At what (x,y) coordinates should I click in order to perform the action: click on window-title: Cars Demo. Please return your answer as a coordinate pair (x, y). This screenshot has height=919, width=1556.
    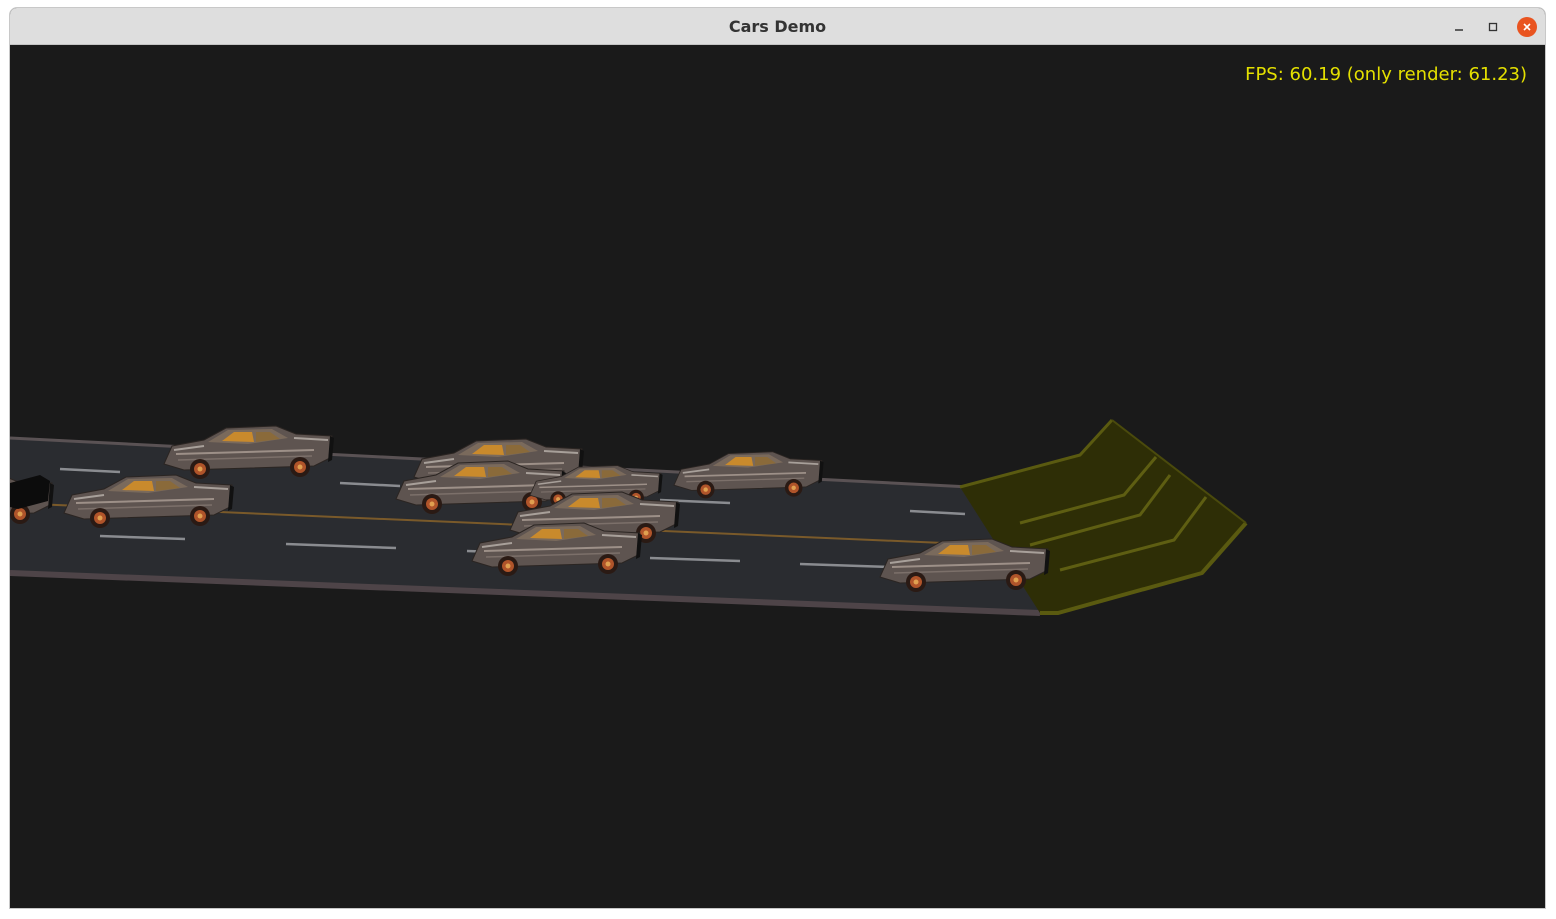
    Looking at the image, I should click on (777, 26).